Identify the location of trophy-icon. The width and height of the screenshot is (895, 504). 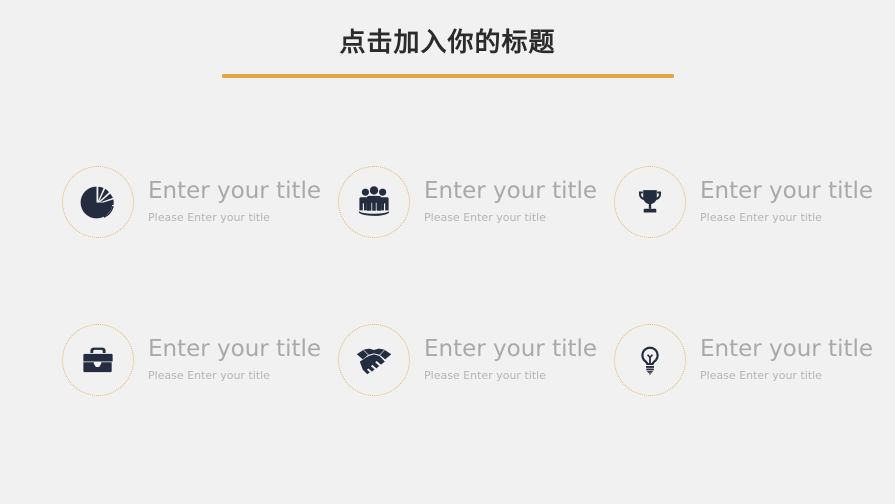
(650, 202).